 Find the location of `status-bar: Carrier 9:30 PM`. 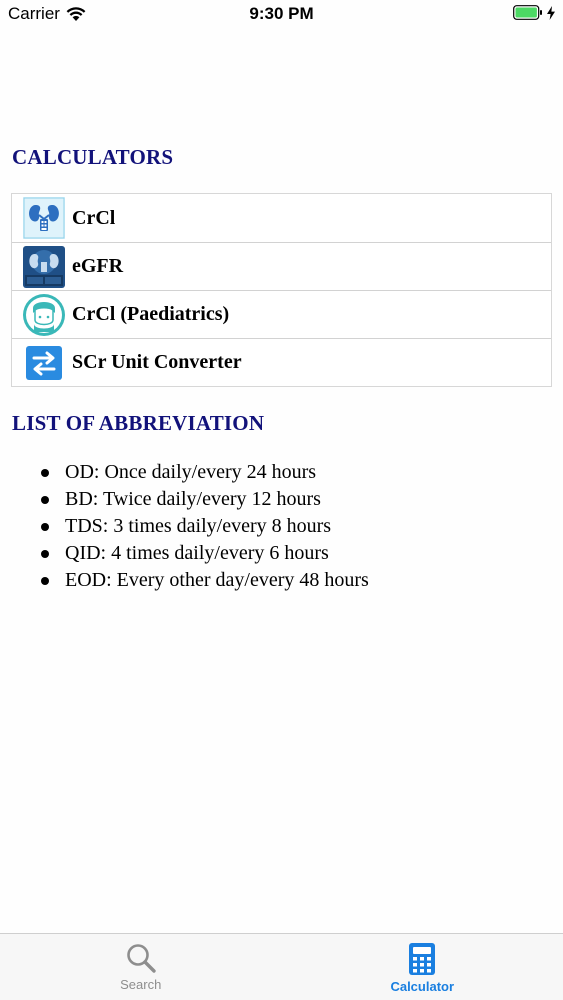

status-bar: Carrier 9:30 PM is located at coordinates (281, 15).